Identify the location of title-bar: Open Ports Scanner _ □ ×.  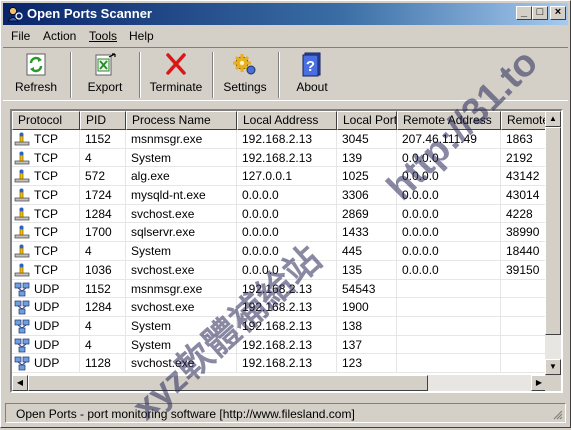
(285, 14).